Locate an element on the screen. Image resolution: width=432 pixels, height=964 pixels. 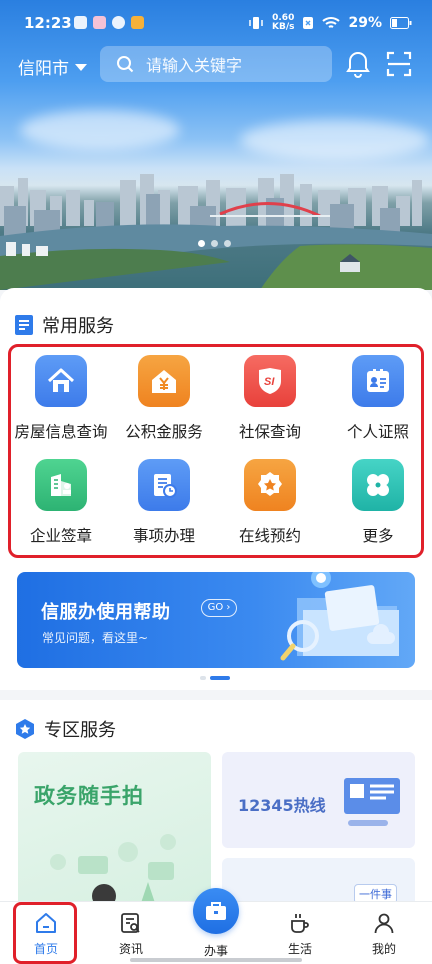
service-personal-license: 个人证照 is located at coordinates (378, 398).